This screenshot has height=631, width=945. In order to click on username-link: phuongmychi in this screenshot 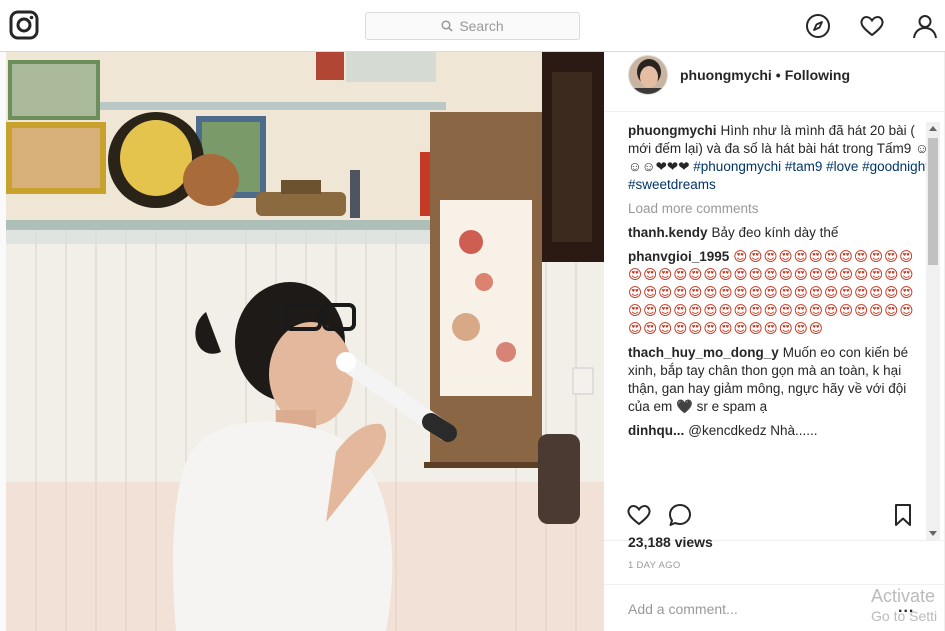, I will do `click(726, 75)`.